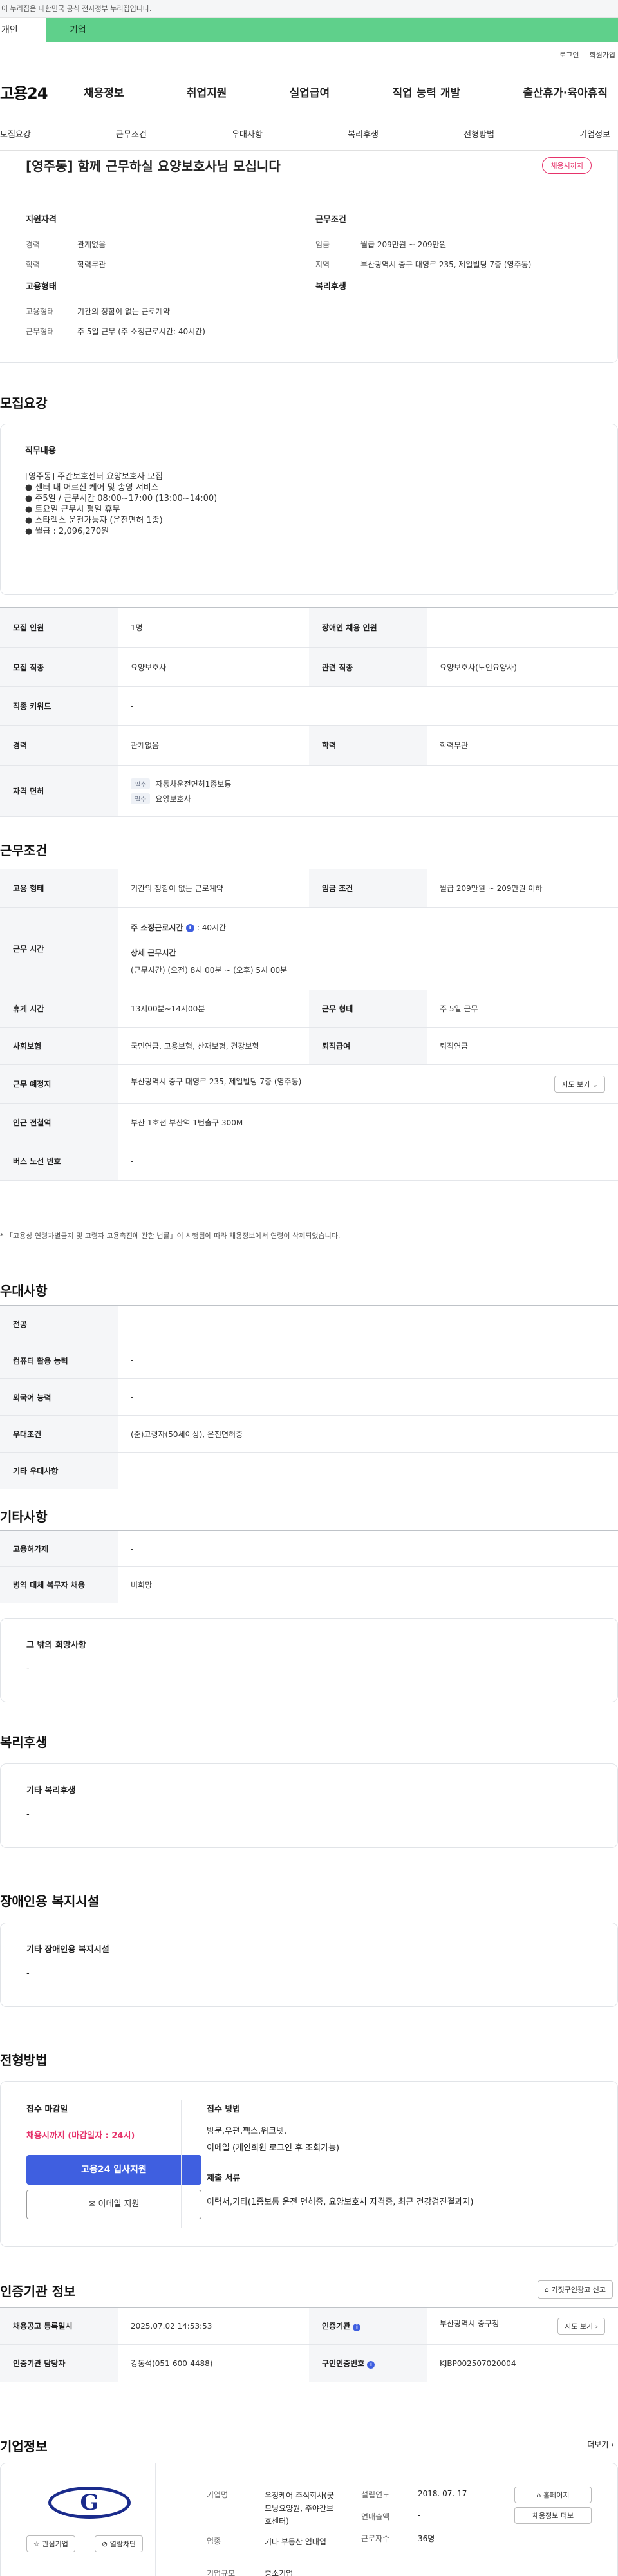  Describe the element at coordinates (332, 30) in the screenshot. I see `tab-company: 기업` at that location.